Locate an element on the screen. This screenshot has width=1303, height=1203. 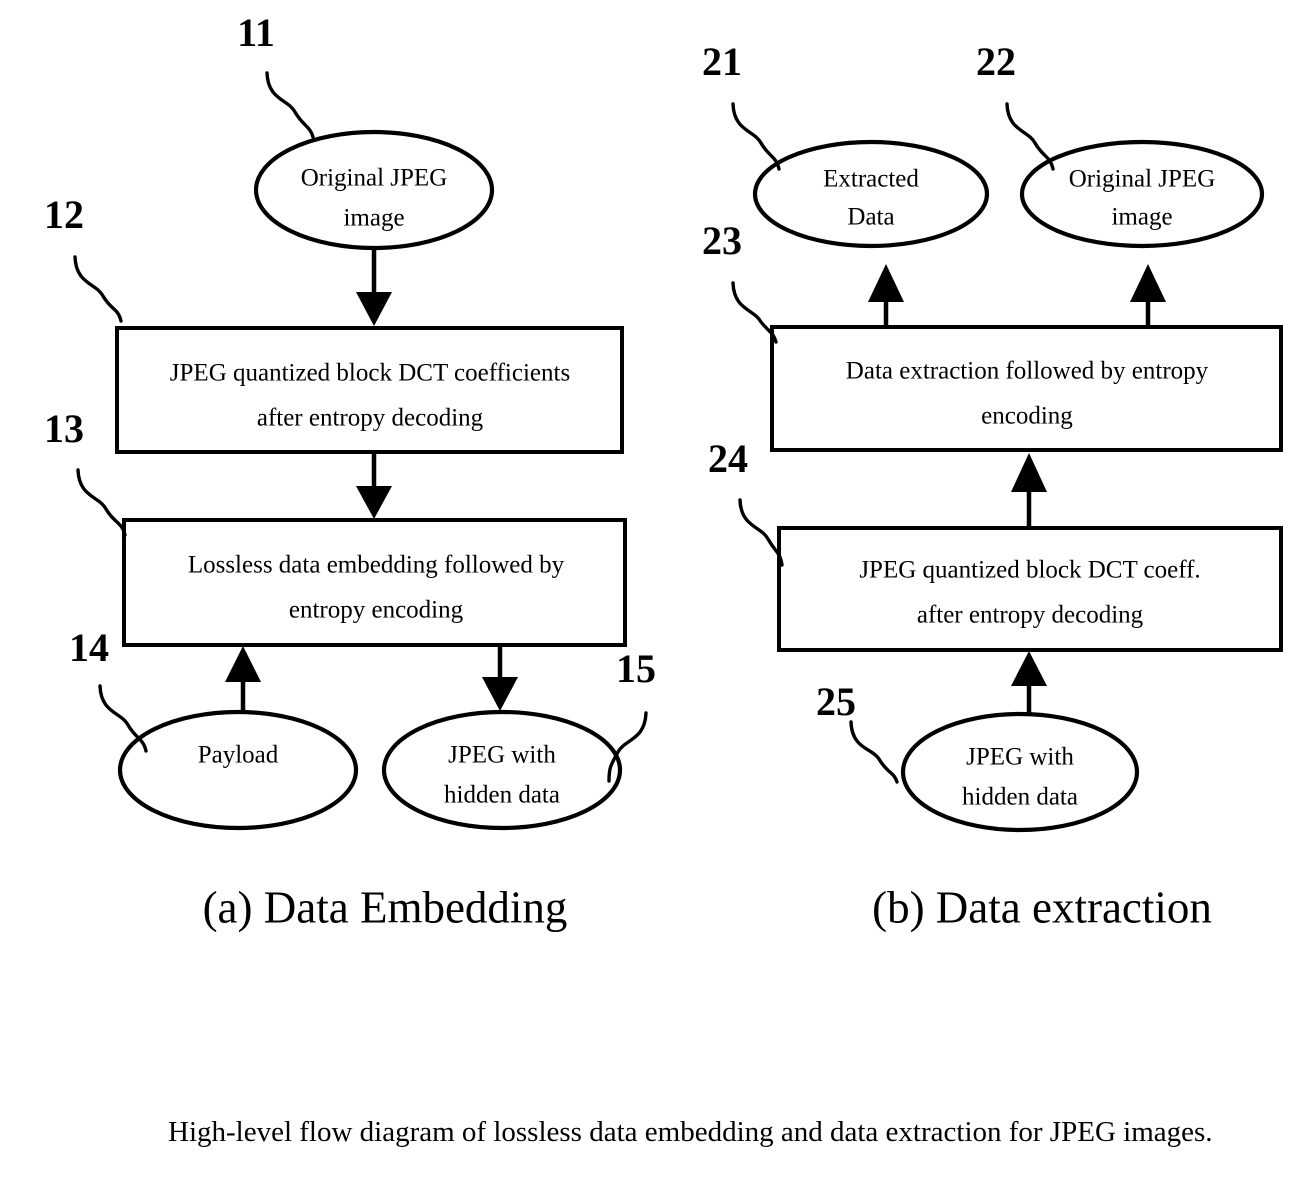
ref-numeral-21: 21 is located at coordinates (722, 61).